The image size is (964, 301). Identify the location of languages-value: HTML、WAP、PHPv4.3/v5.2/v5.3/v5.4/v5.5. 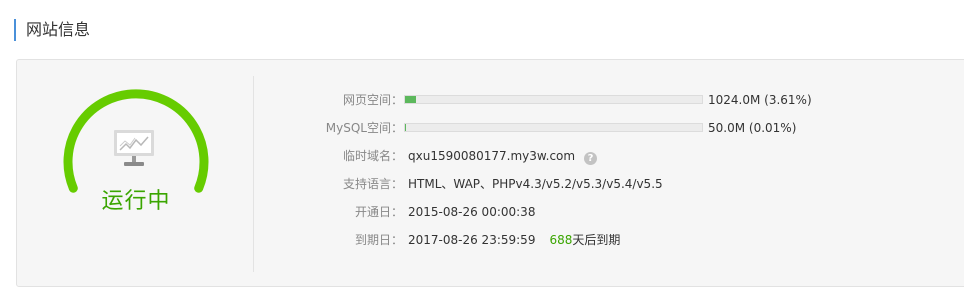
(535, 184).